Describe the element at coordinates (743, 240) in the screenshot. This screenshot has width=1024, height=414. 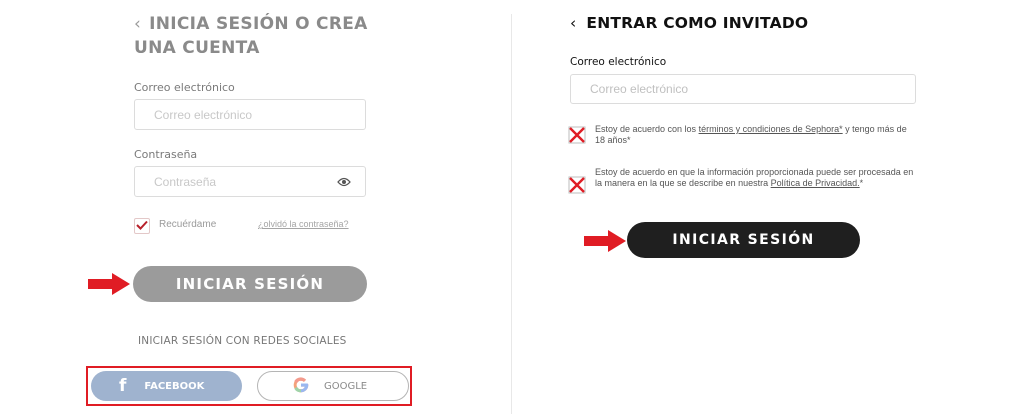
I see `guest-login-button: INICIAR SESIÓN` at that location.